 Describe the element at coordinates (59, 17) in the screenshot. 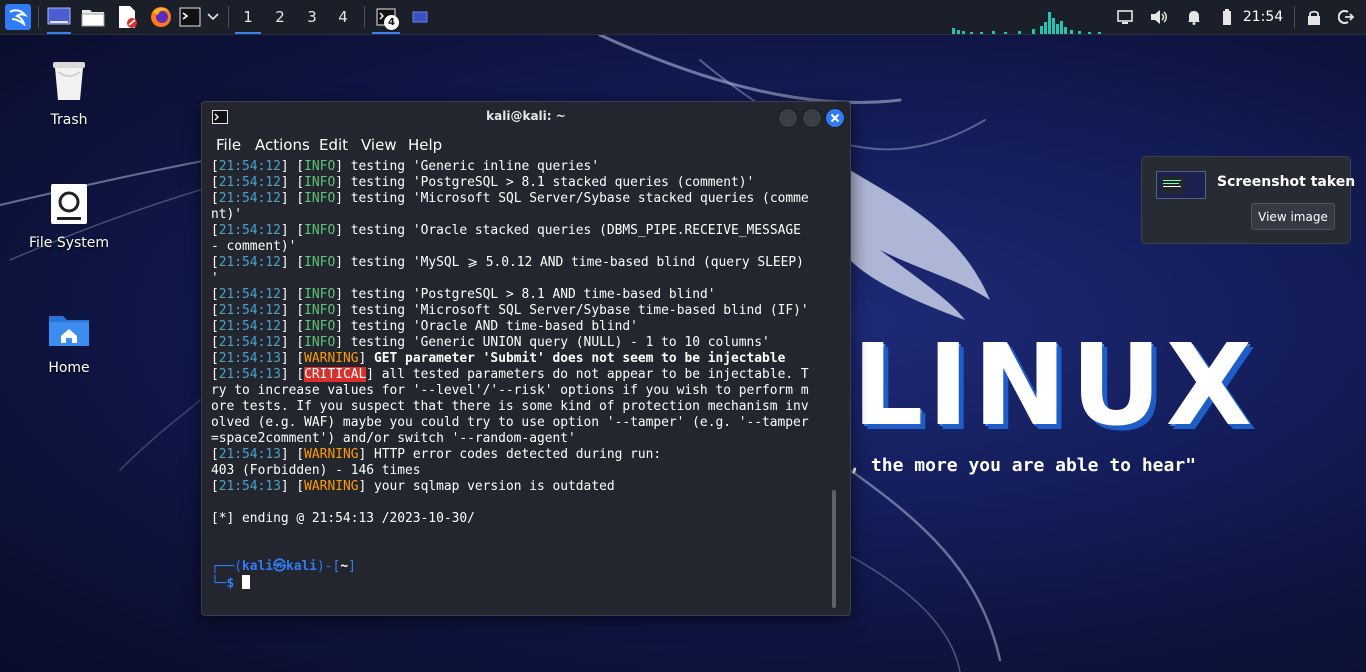

I see `show-desktop-button` at that location.